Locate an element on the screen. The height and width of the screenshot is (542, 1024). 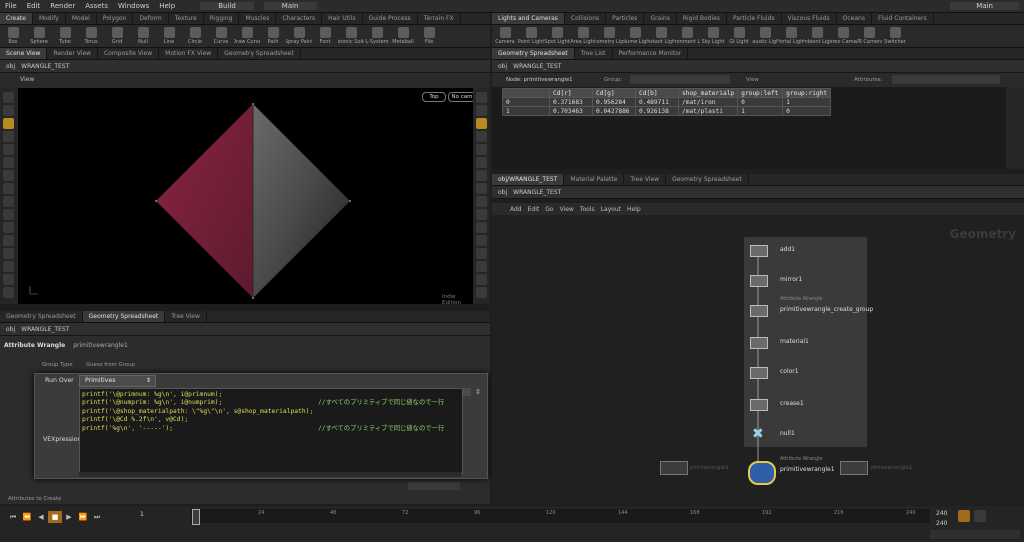
shelf-tool: Metaball is located at coordinates (403, 36).